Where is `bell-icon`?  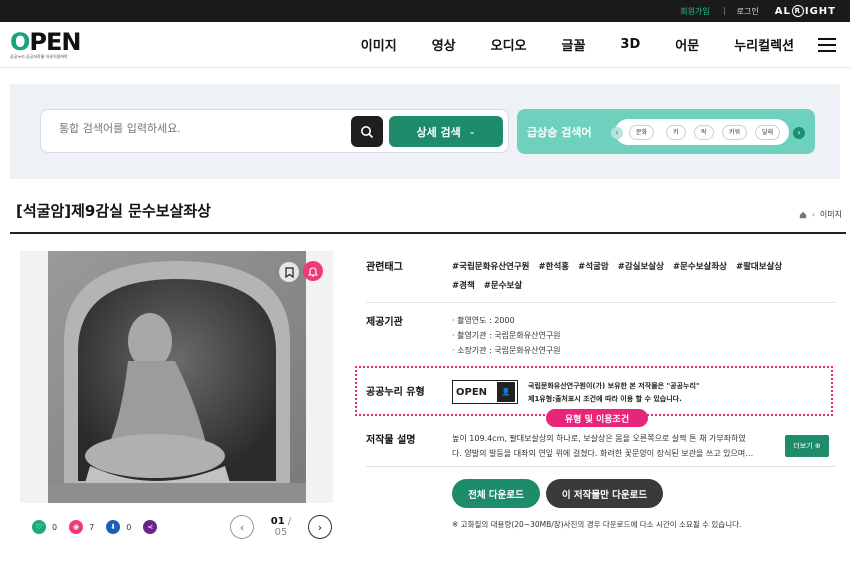 bell-icon is located at coordinates (313, 271).